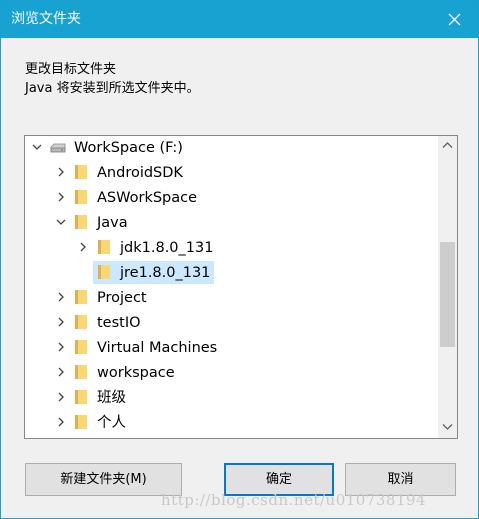 The image size is (479, 519). I want to click on tree-item-label: 班级, so click(111, 398).